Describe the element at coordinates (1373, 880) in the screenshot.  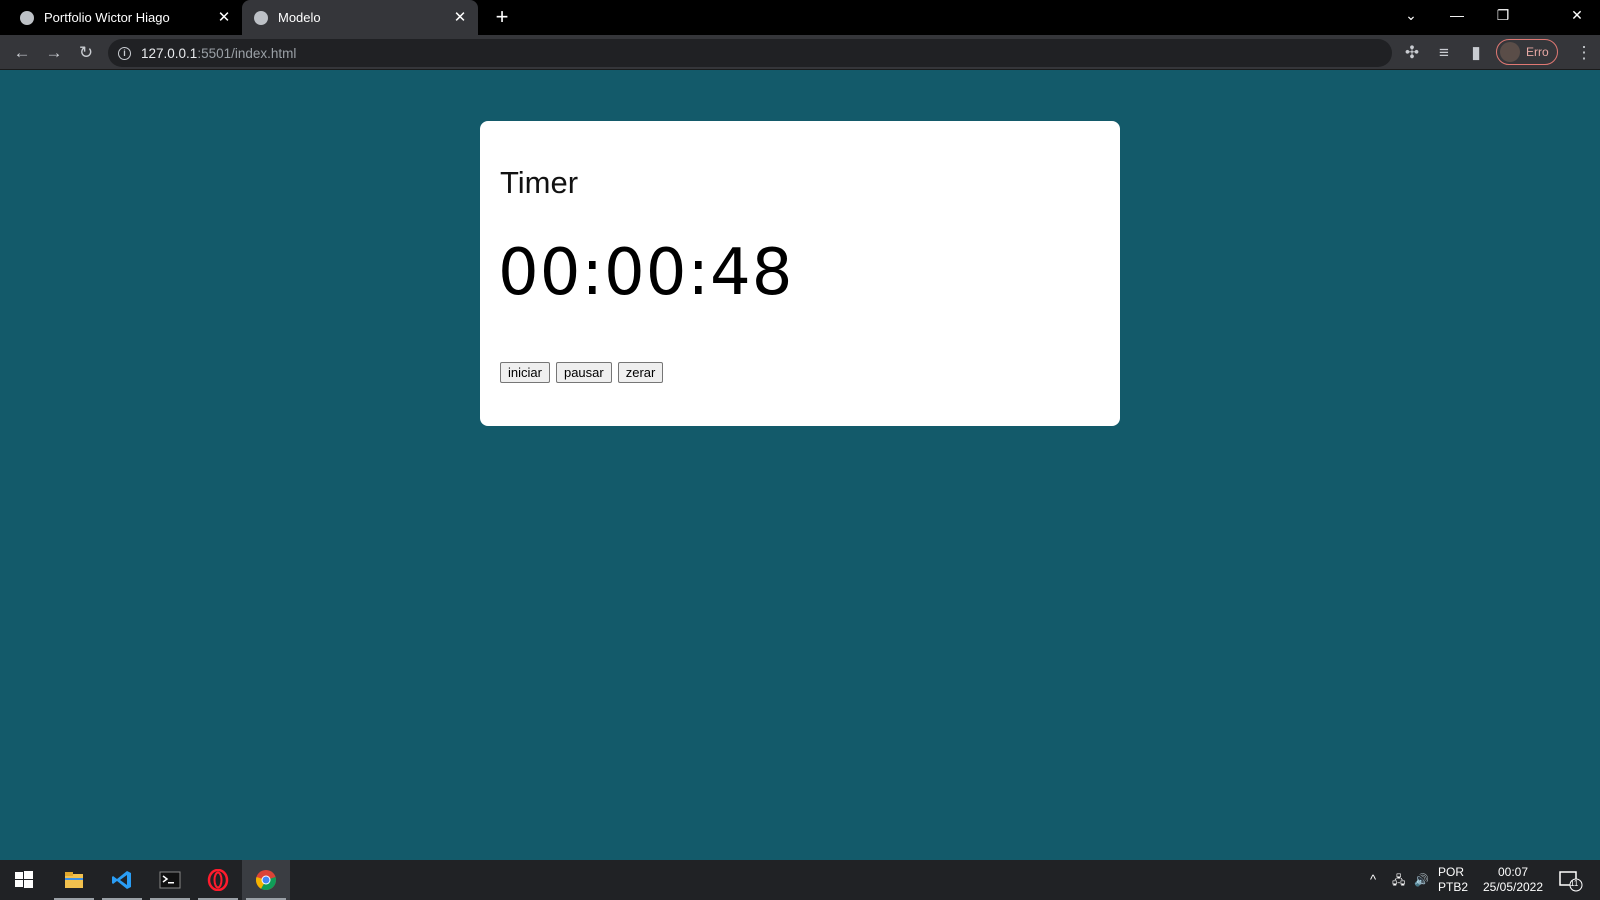
I see `tray-overflow-icon: ^` at that location.